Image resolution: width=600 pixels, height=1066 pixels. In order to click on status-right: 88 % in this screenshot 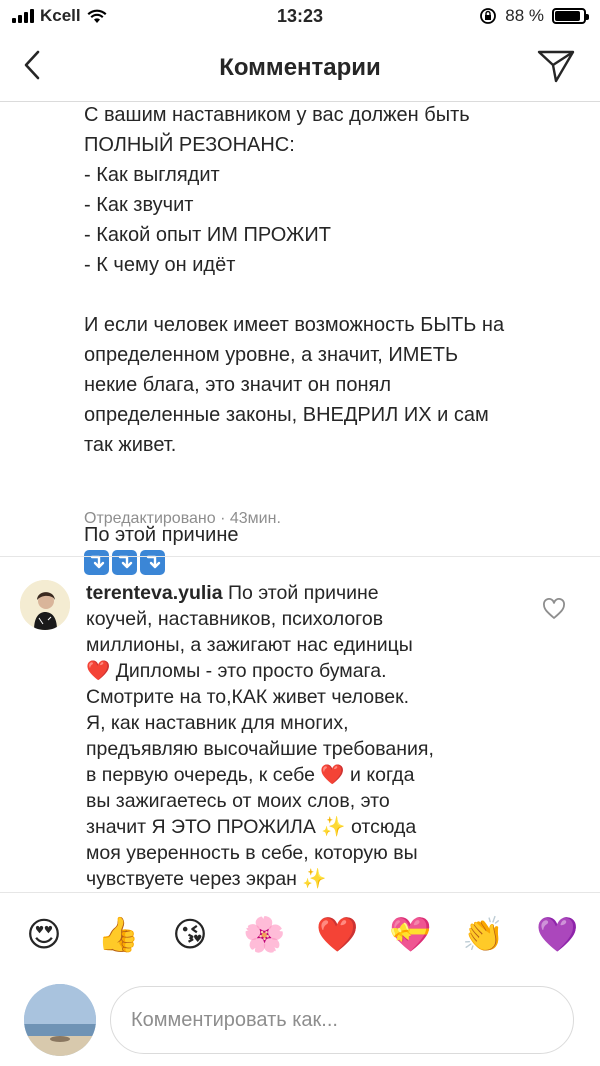, I will do `click(534, 16)`.